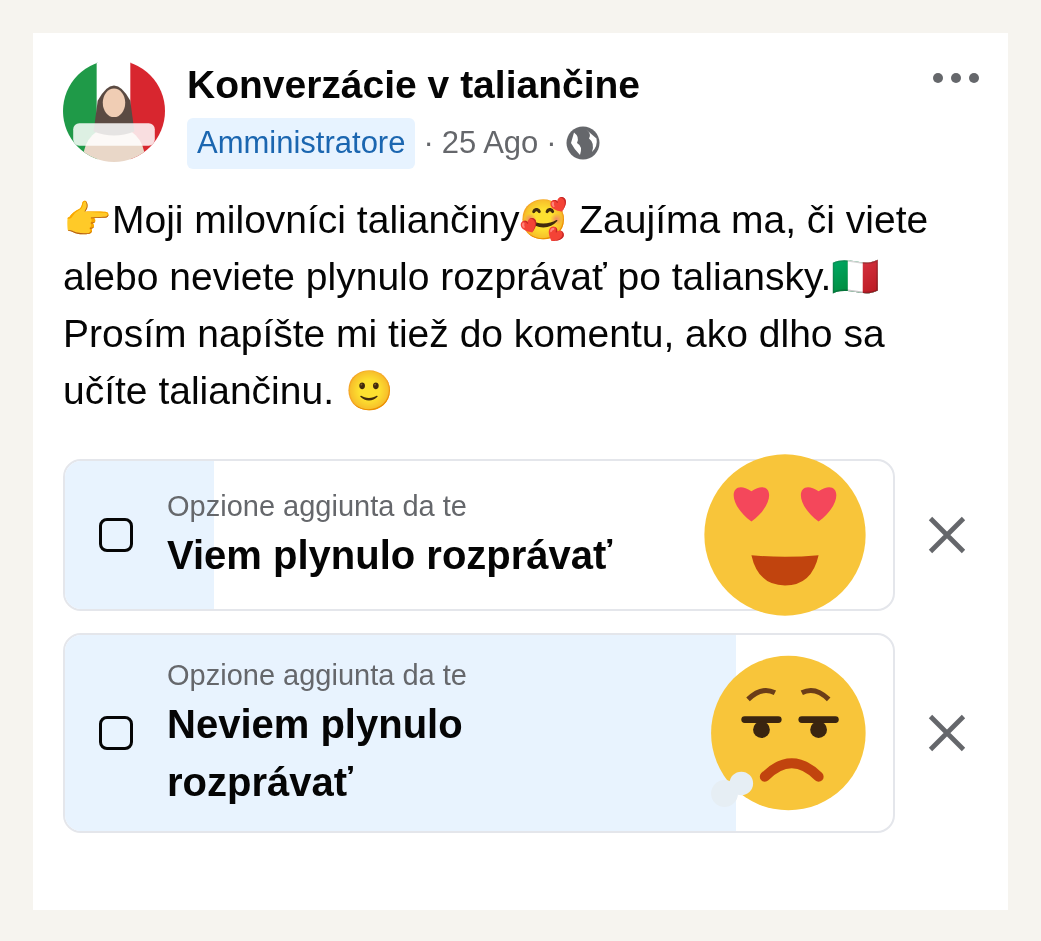  I want to click on option-label: Viem plynulo rozprávať, so click(390, 555).